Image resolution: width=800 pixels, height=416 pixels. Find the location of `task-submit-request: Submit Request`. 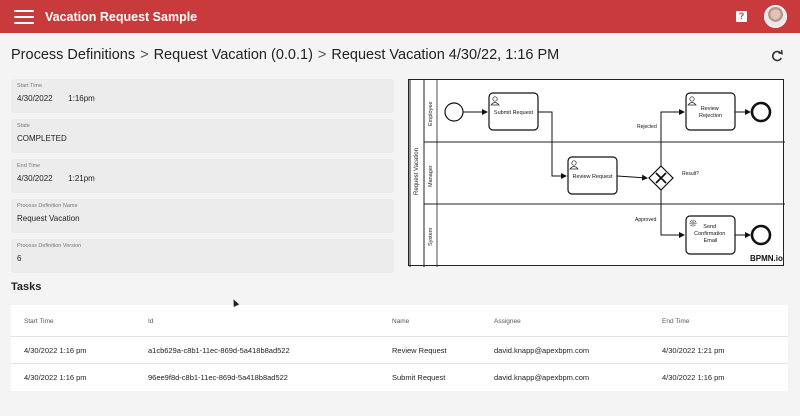

task-submit-request: Submit Request is located at coordinates (513, 111).